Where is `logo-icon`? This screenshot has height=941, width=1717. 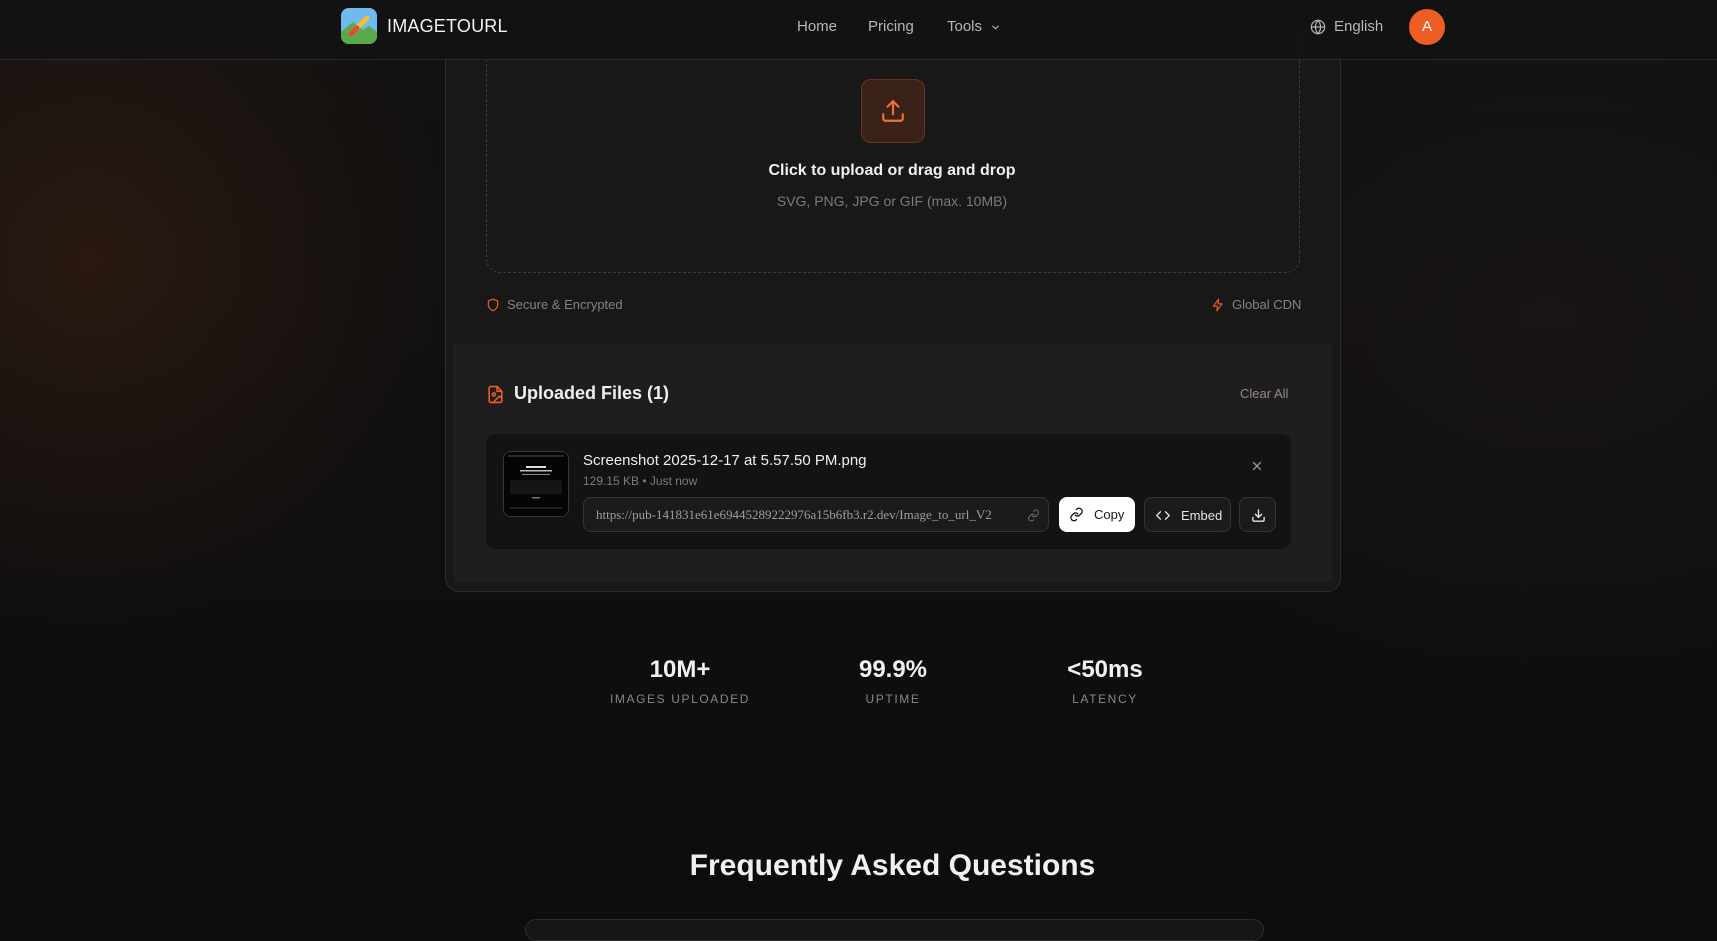 logo-icon is located at coordinates (359, 26).